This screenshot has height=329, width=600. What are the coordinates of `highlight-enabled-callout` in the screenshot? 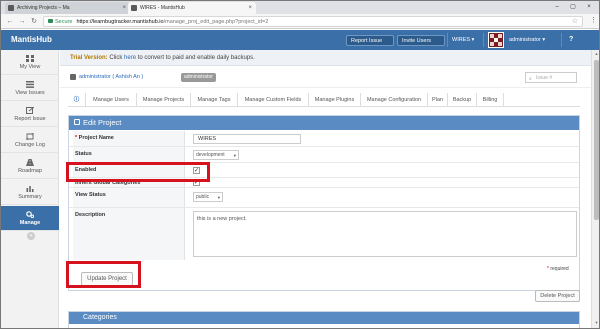 It's located at (138, 172).